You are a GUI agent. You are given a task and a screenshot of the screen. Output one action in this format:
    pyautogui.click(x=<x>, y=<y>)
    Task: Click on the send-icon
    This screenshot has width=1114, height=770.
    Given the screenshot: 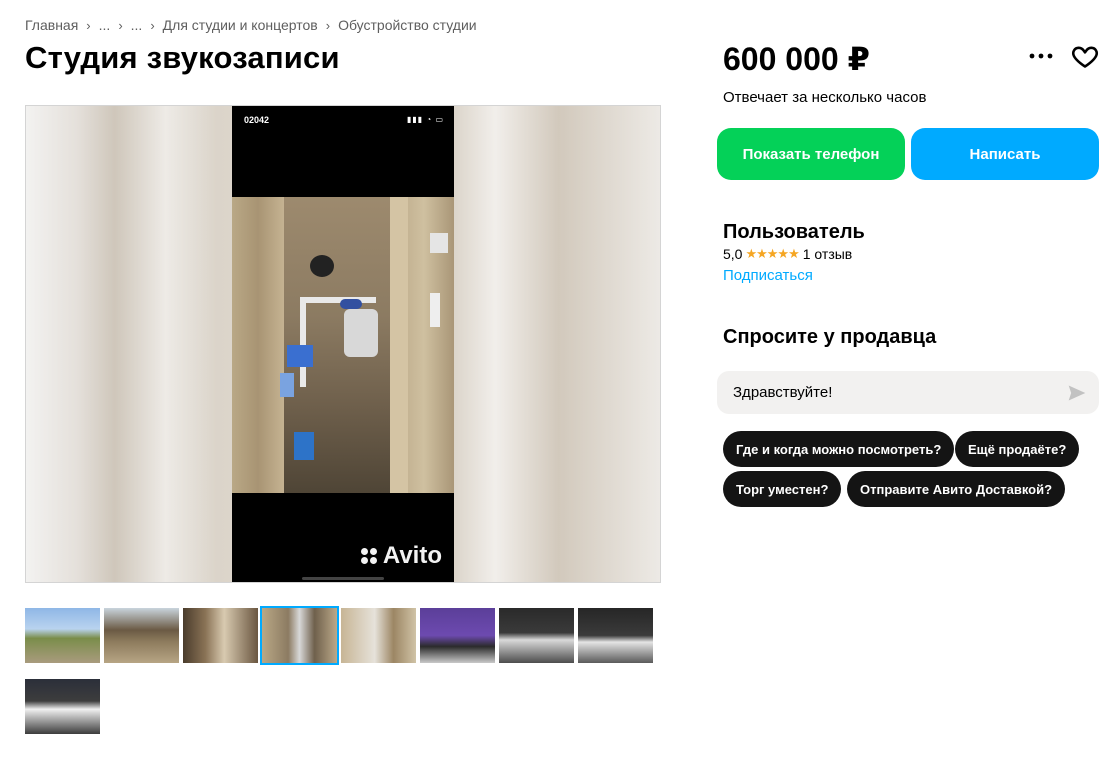 What is the action you would take?
    pyautogui.click(x=1077, y=393)
    